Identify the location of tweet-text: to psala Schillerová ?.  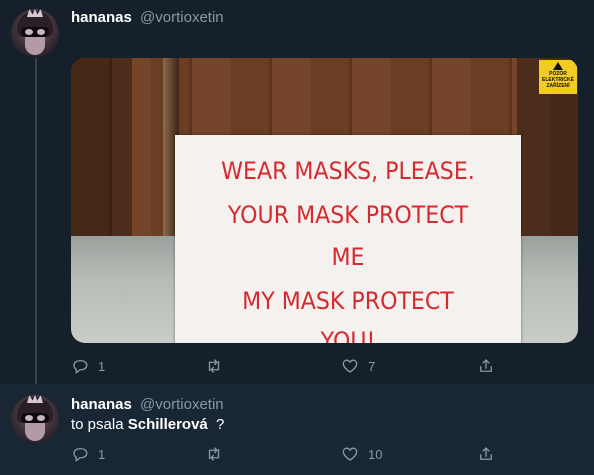
(147, 425).